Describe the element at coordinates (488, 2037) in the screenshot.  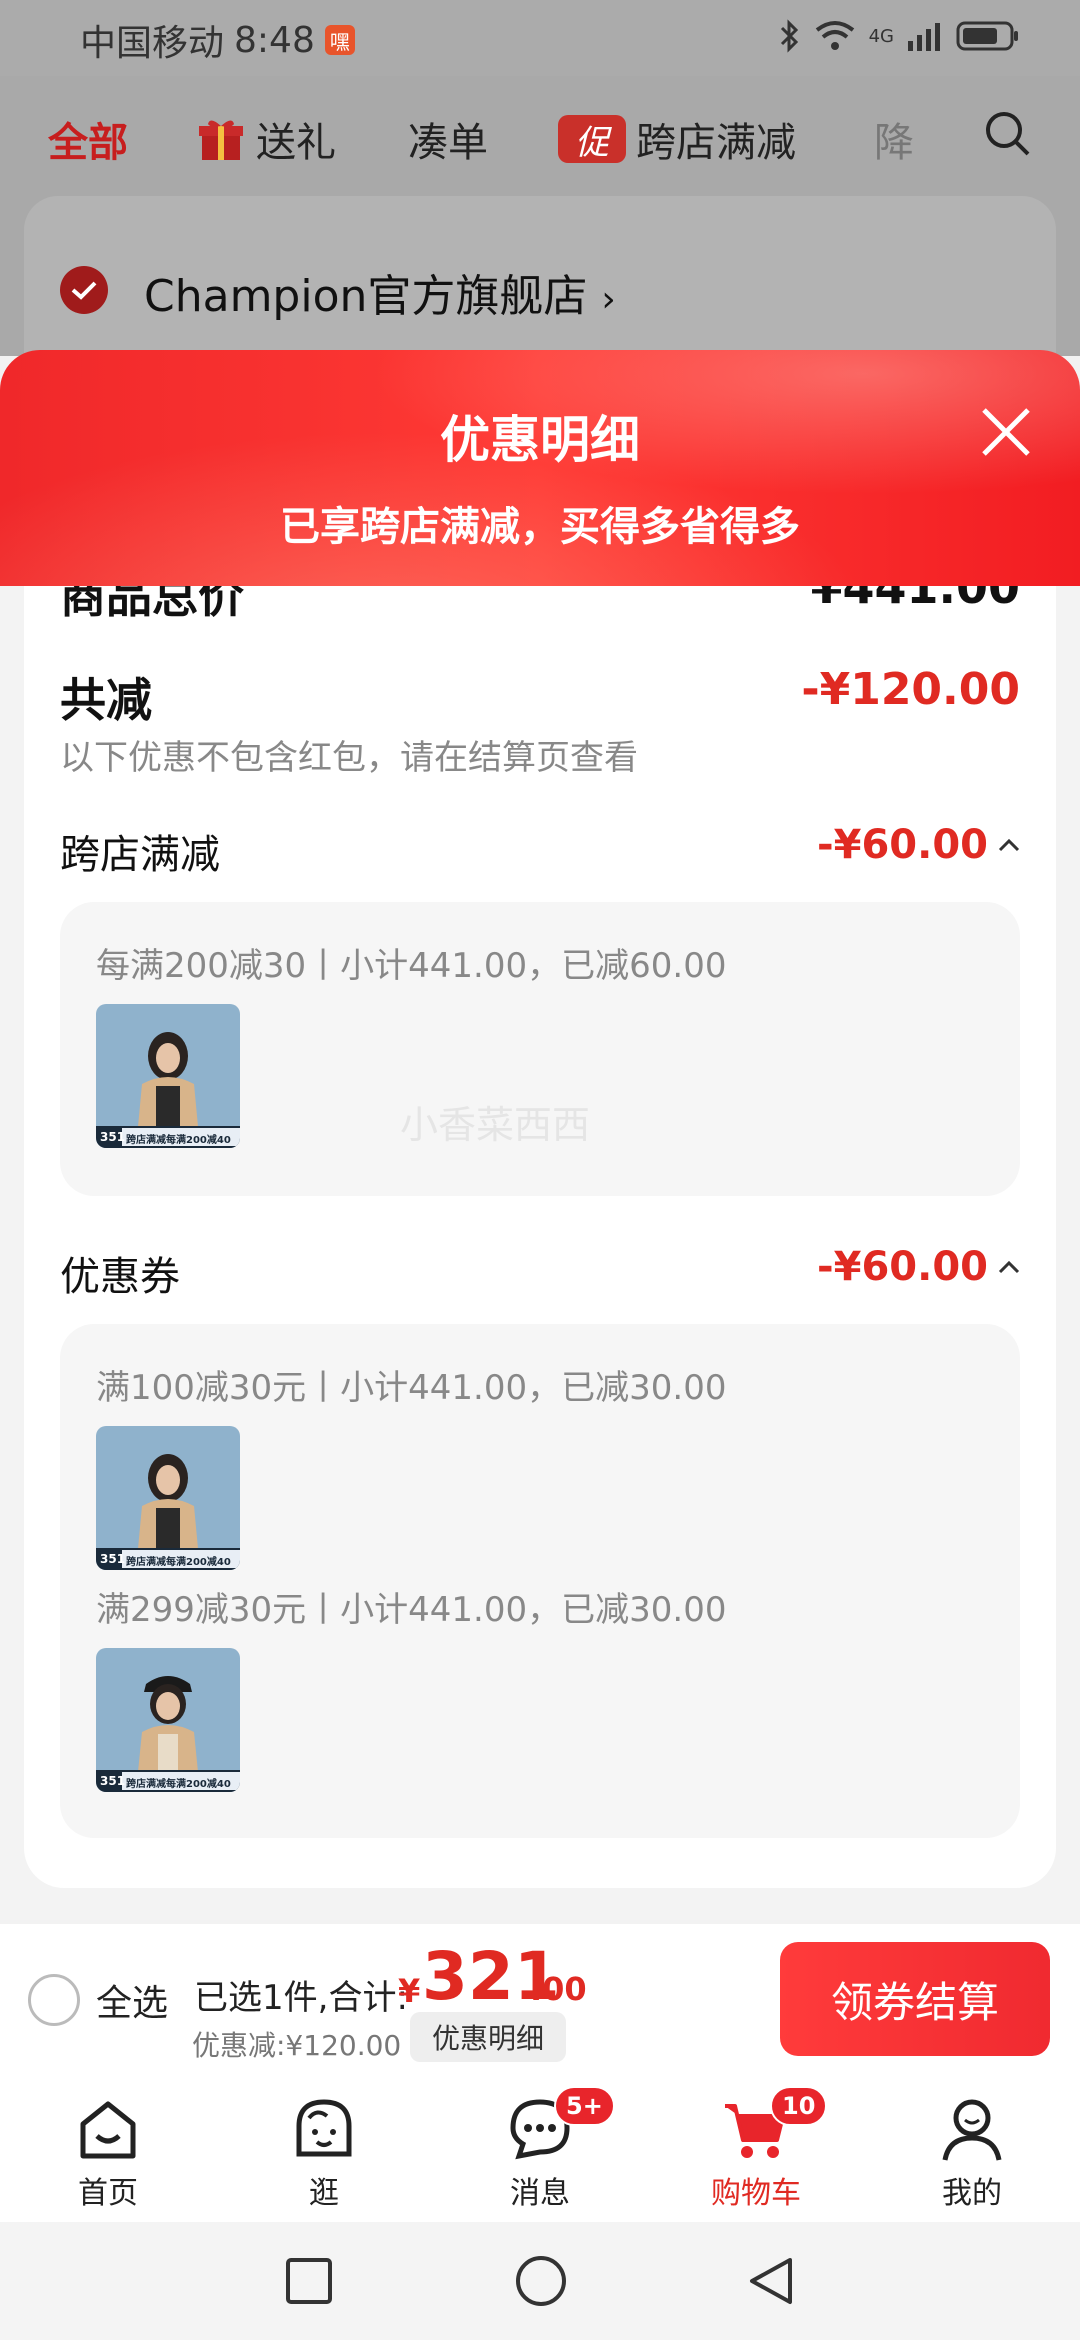
I see `discount-detail-button: 优惠明细` at that location.